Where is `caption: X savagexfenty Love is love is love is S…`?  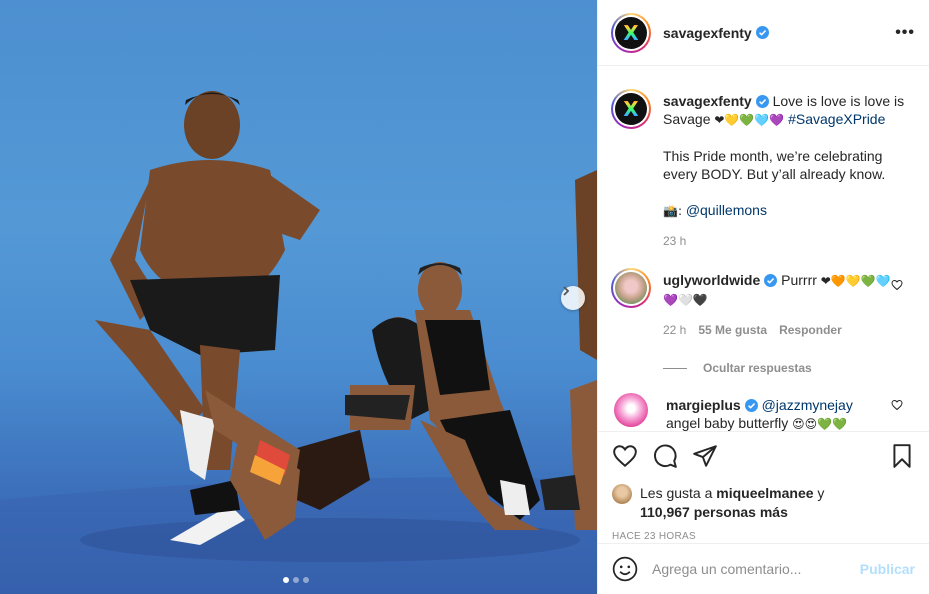
caption: X savagexfenty Love is love is love is S… is located at coordinates (763, 169).